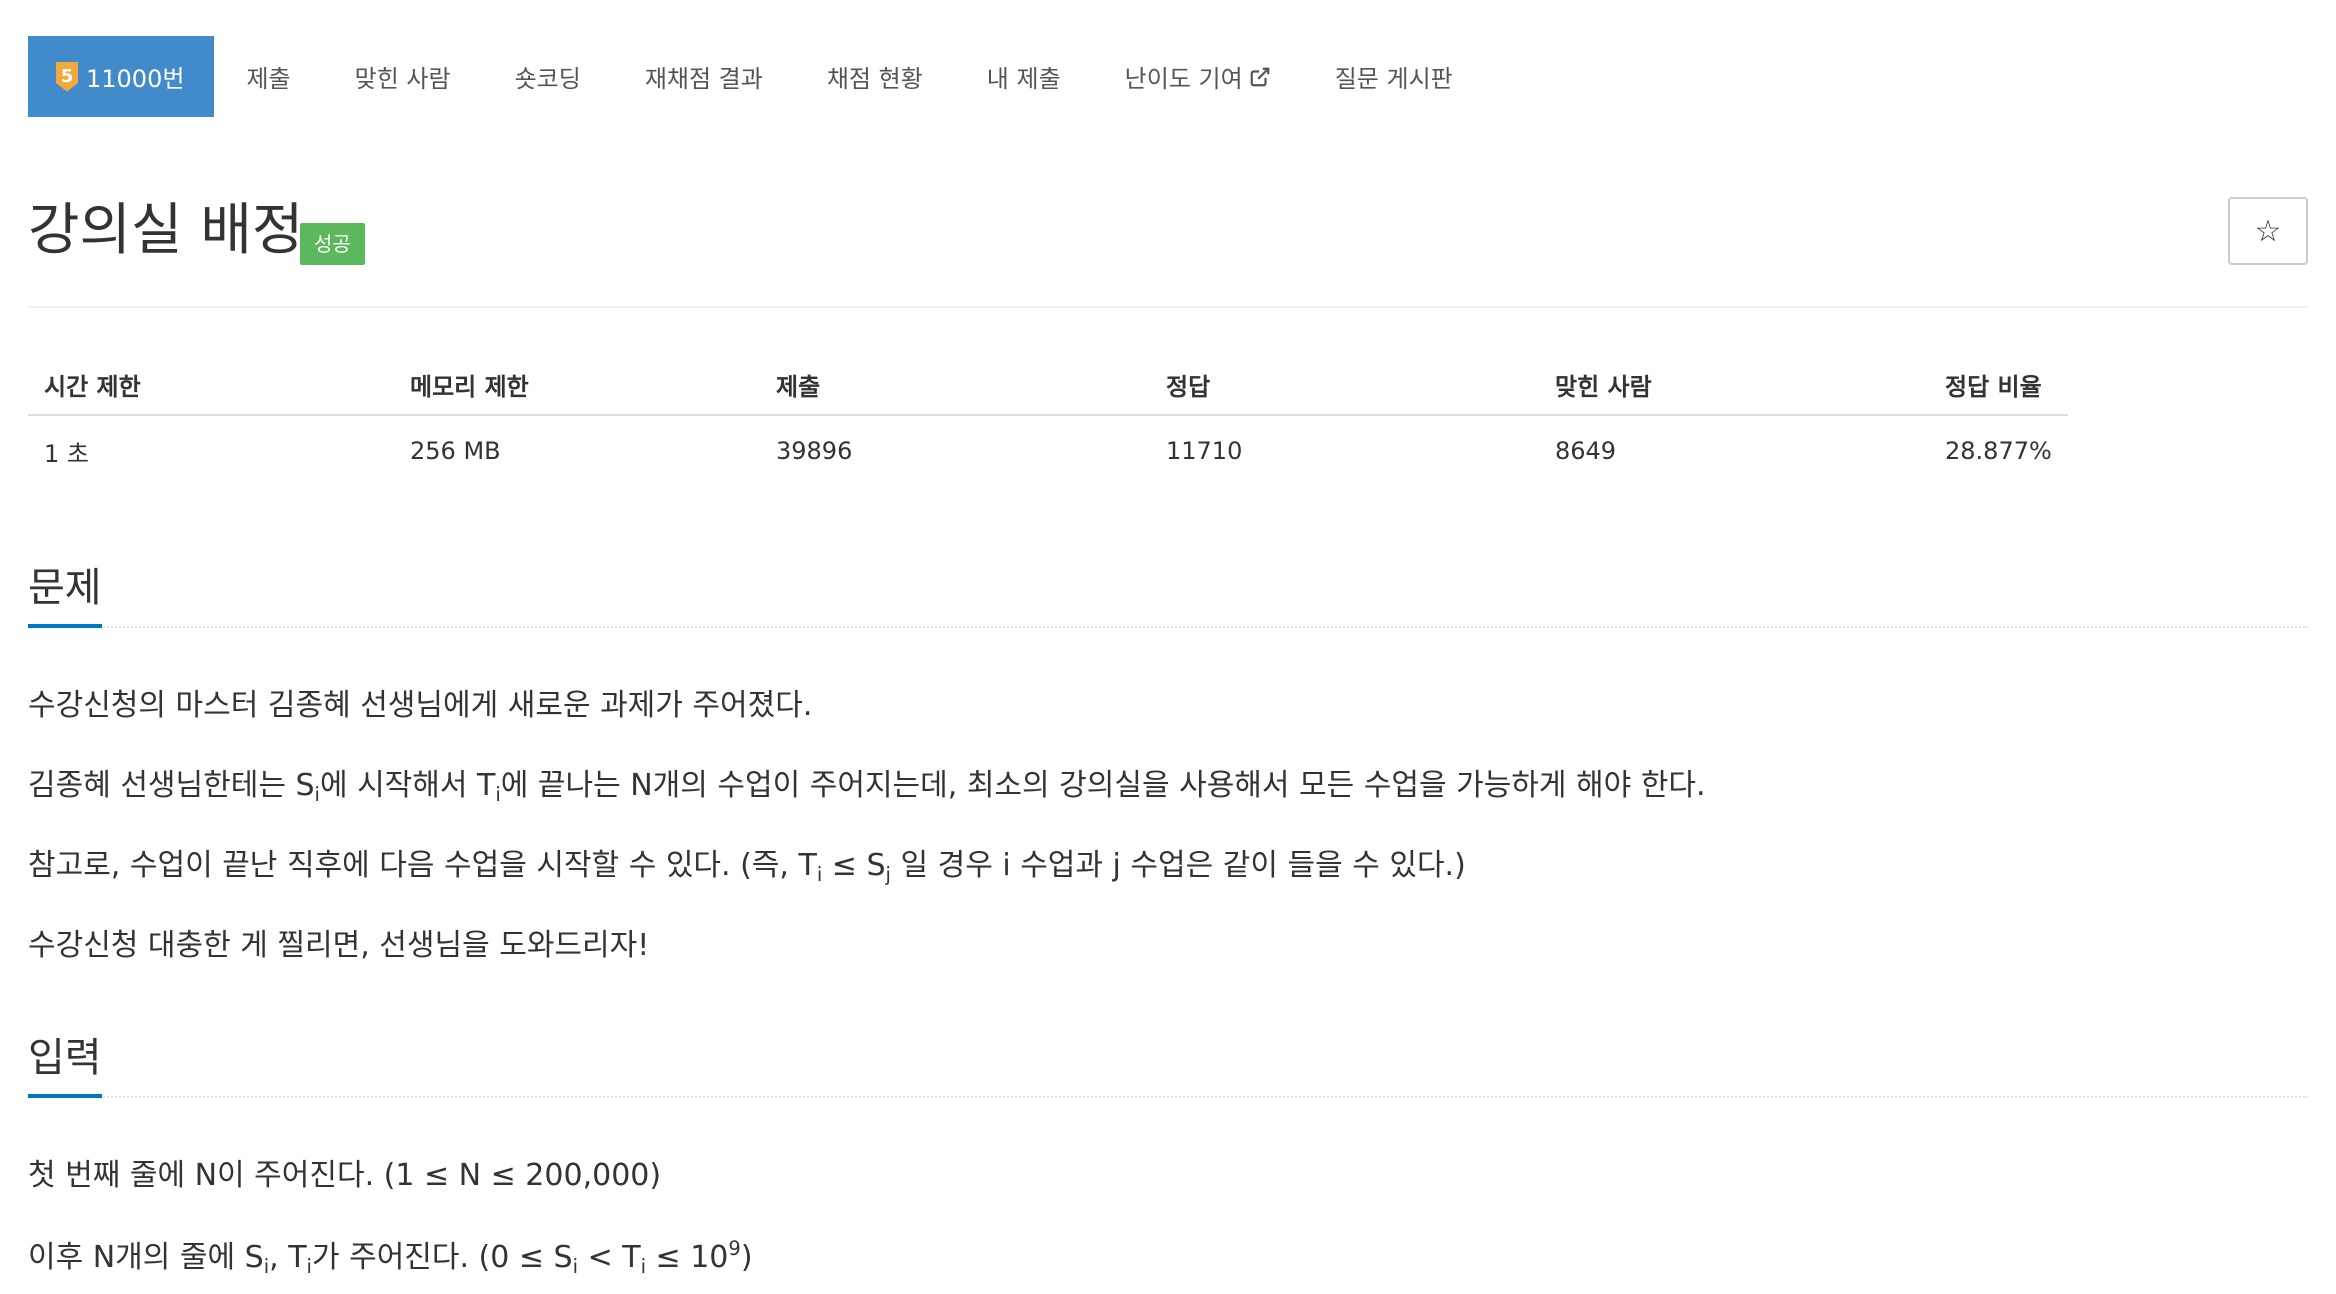  I want to click on tab-judge-status: 채점 현황, so click(875, 76).